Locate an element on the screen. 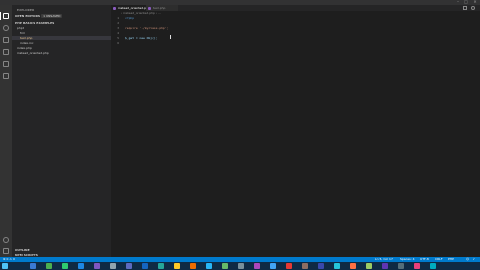  tree-item-label: index.inc is located at coordinates (27, 43).